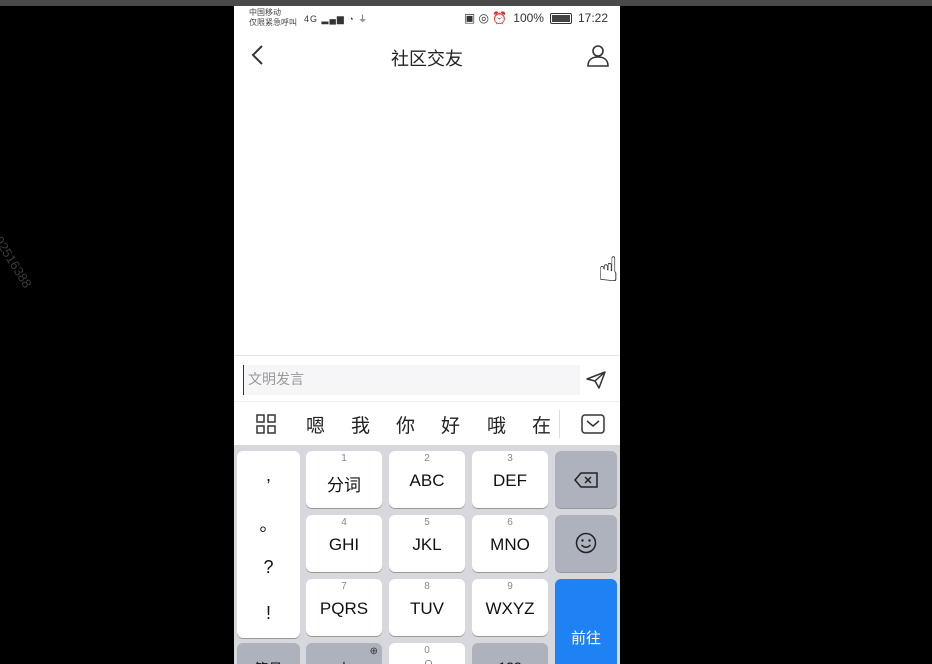  I want to click on status-right: ▣ ◎ ⏰ 100% 17:22, so click(536, 18).